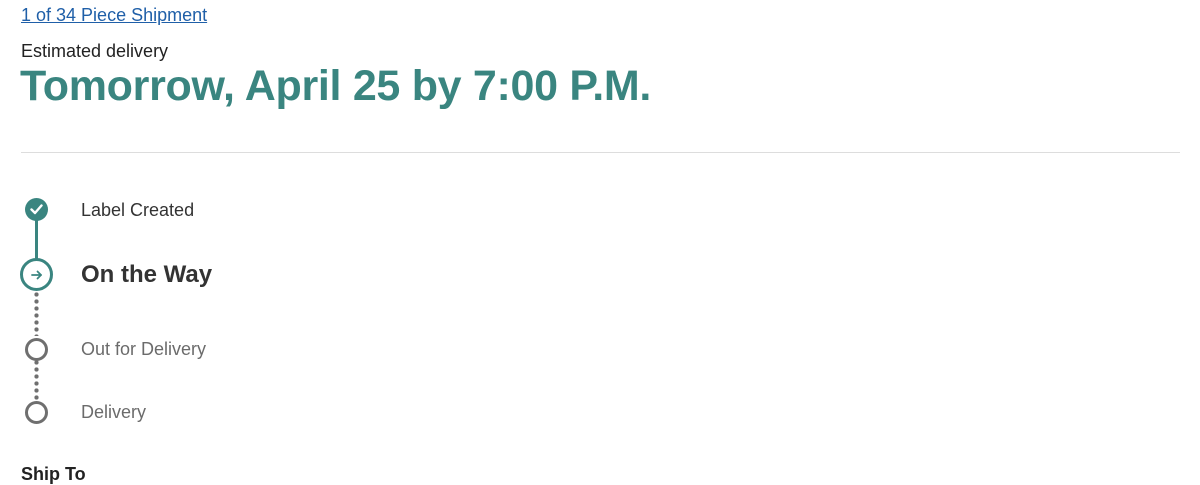 The height and width of the screenshot is (485, 1200). What do you see at coordinates (53, 474) in the screenshot?
I see `ship-to-heading: Ship To` at bounding box center [53, 474].